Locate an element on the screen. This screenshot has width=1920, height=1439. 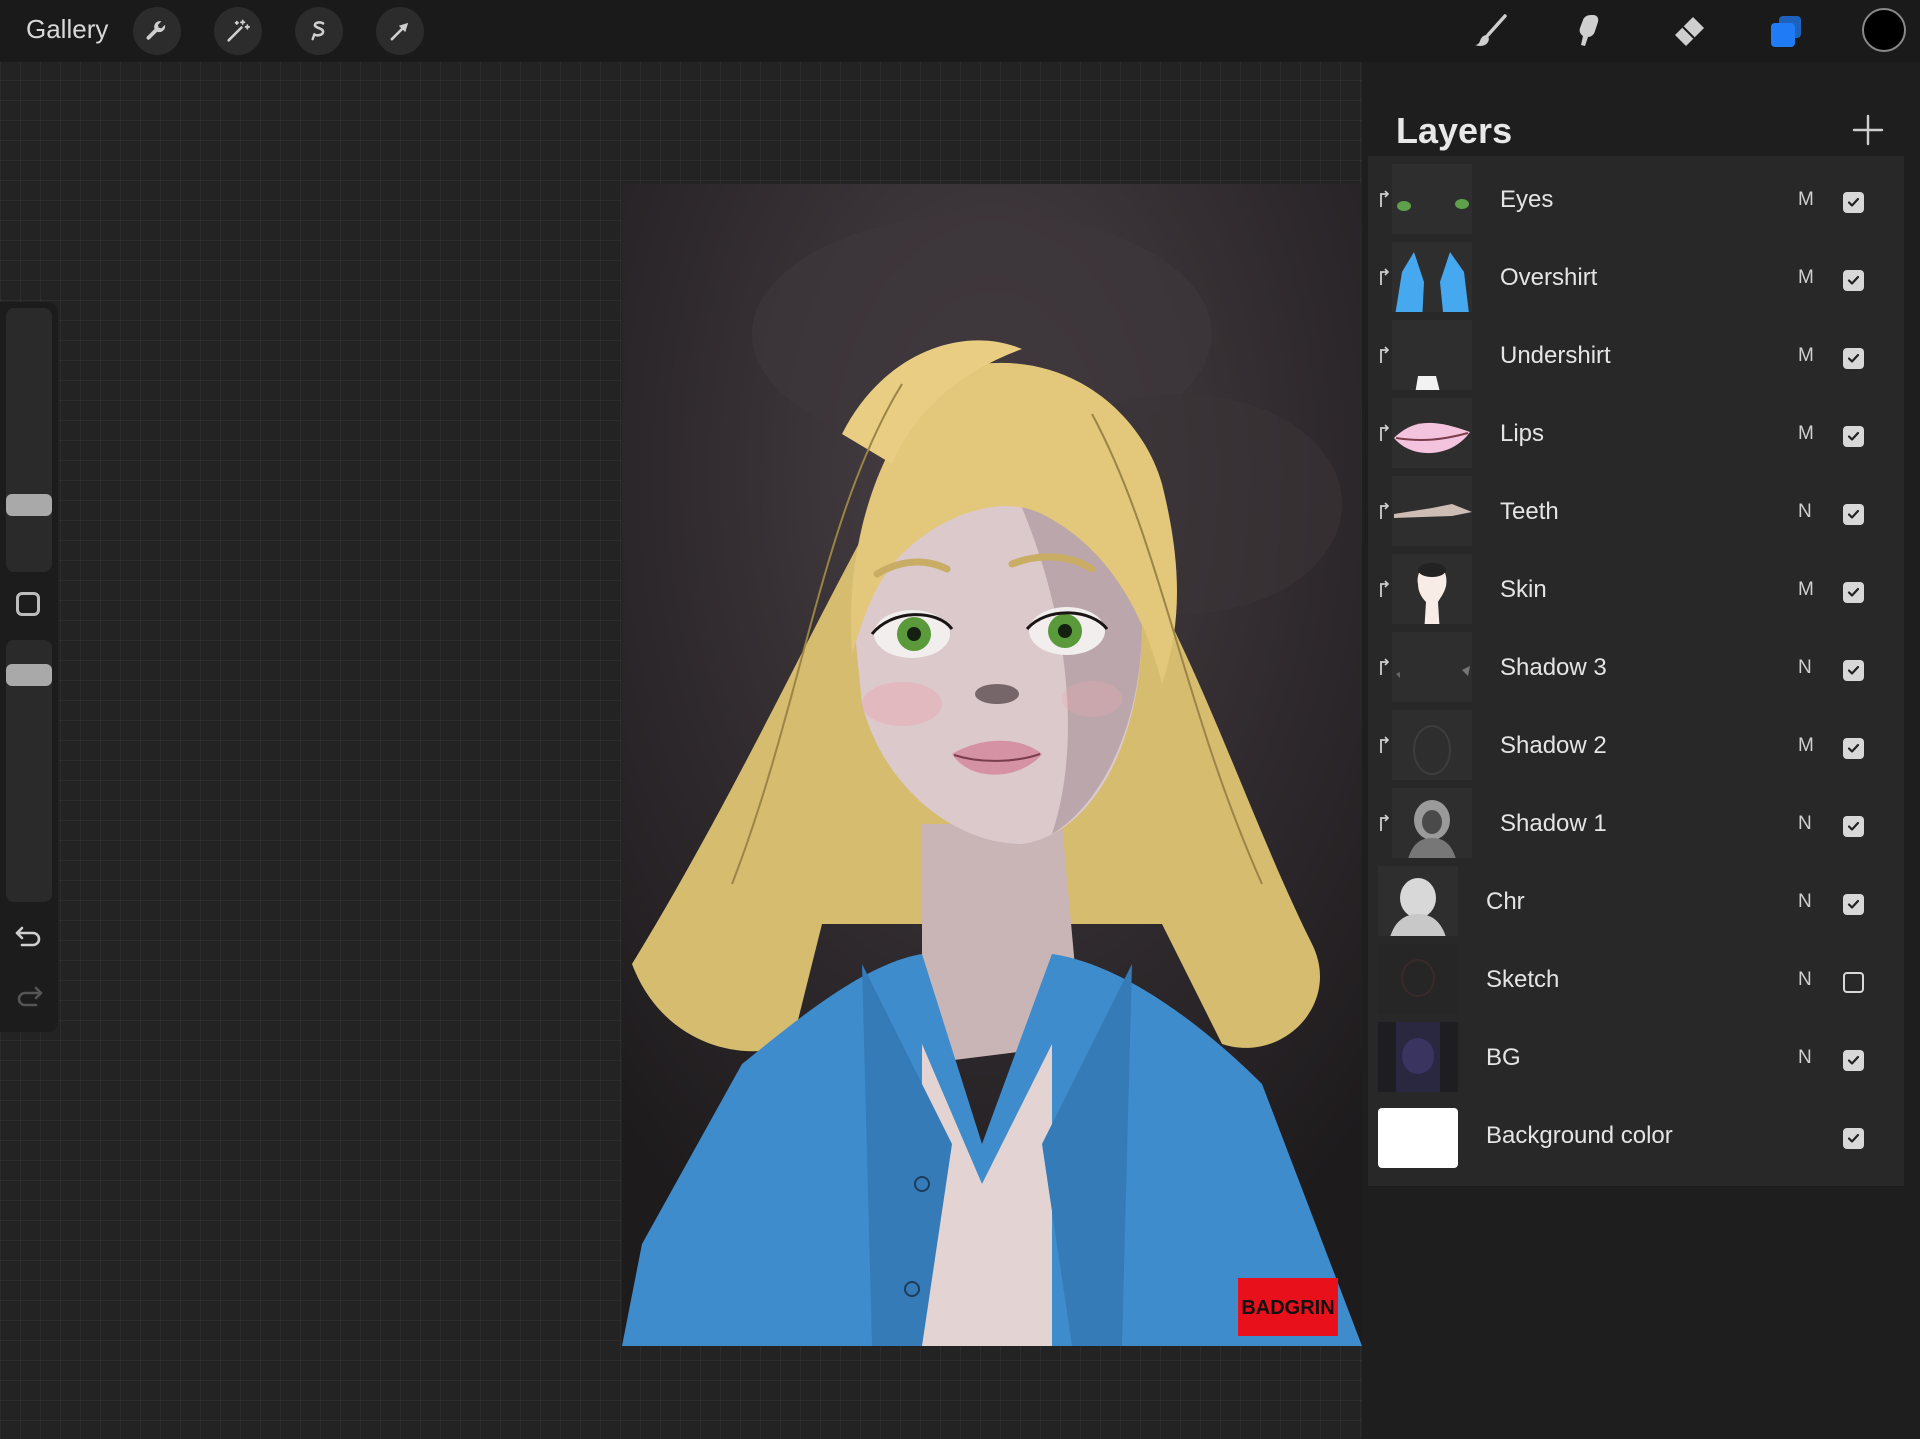
layer-name: Background color is located at coordinates (1579, 1135).